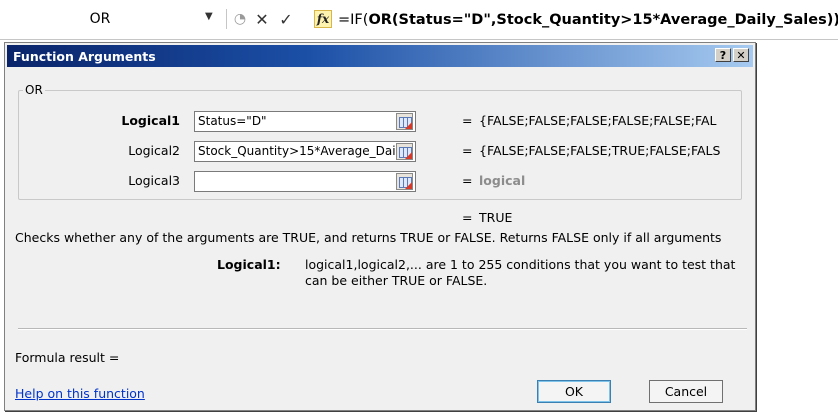 Image resolution: width=838 pixels, height=413 pixels. I want to click on divider, so click(382, 329).